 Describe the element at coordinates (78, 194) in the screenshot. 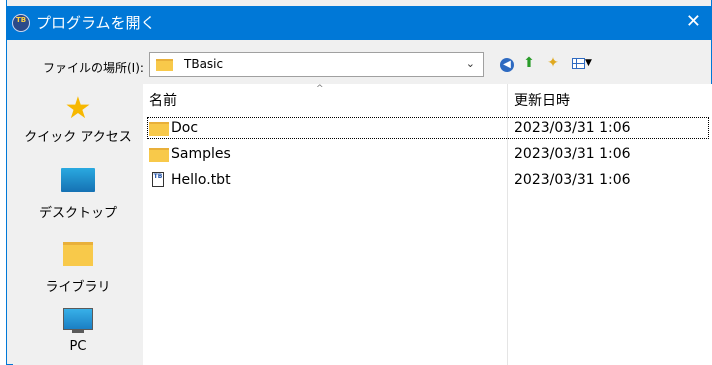

I see `place-desktop: デスクトップ` at that location.